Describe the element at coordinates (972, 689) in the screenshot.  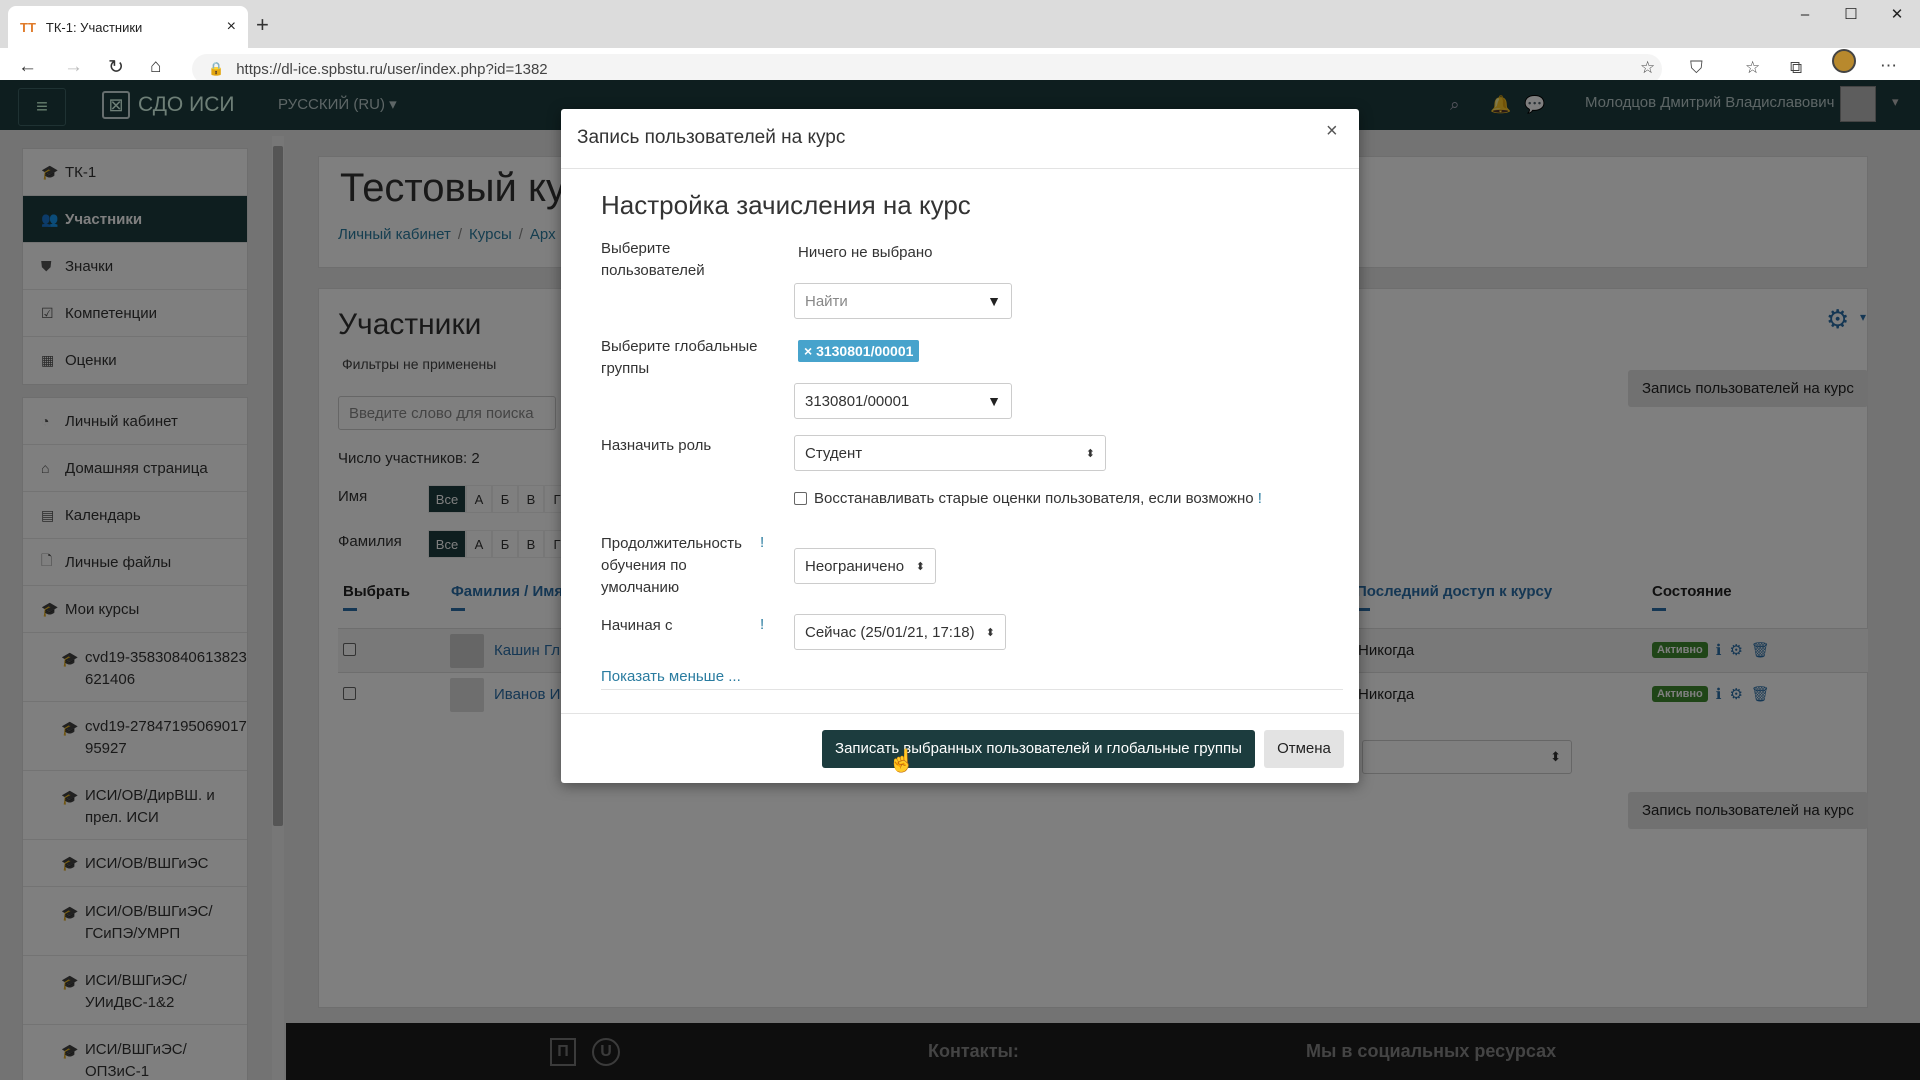
I see `modal-body-divider` at that location.